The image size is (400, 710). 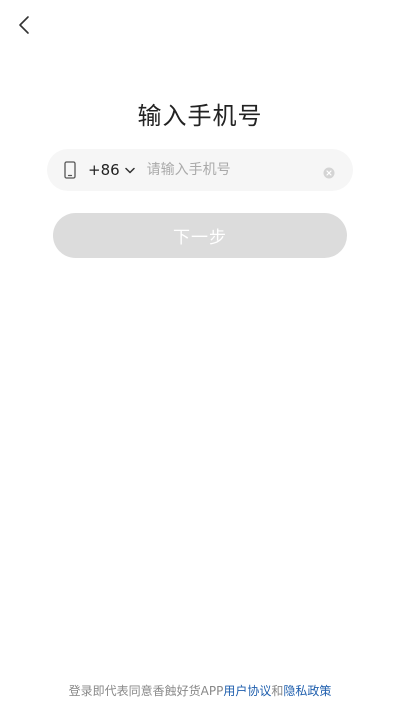 I want to click on agreement-connector: 和, so click(x=277, y=691).